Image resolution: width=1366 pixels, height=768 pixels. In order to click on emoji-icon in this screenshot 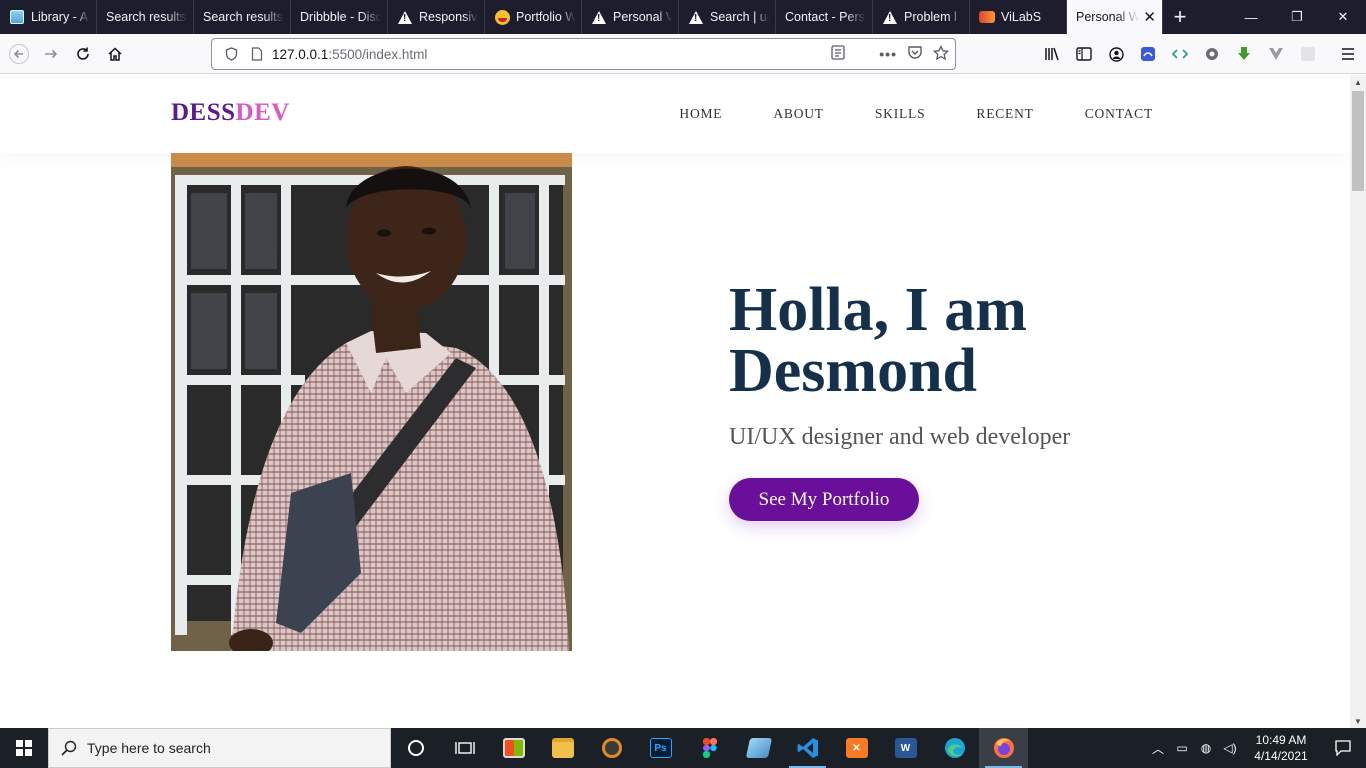, I will do `click(502, 17)`.